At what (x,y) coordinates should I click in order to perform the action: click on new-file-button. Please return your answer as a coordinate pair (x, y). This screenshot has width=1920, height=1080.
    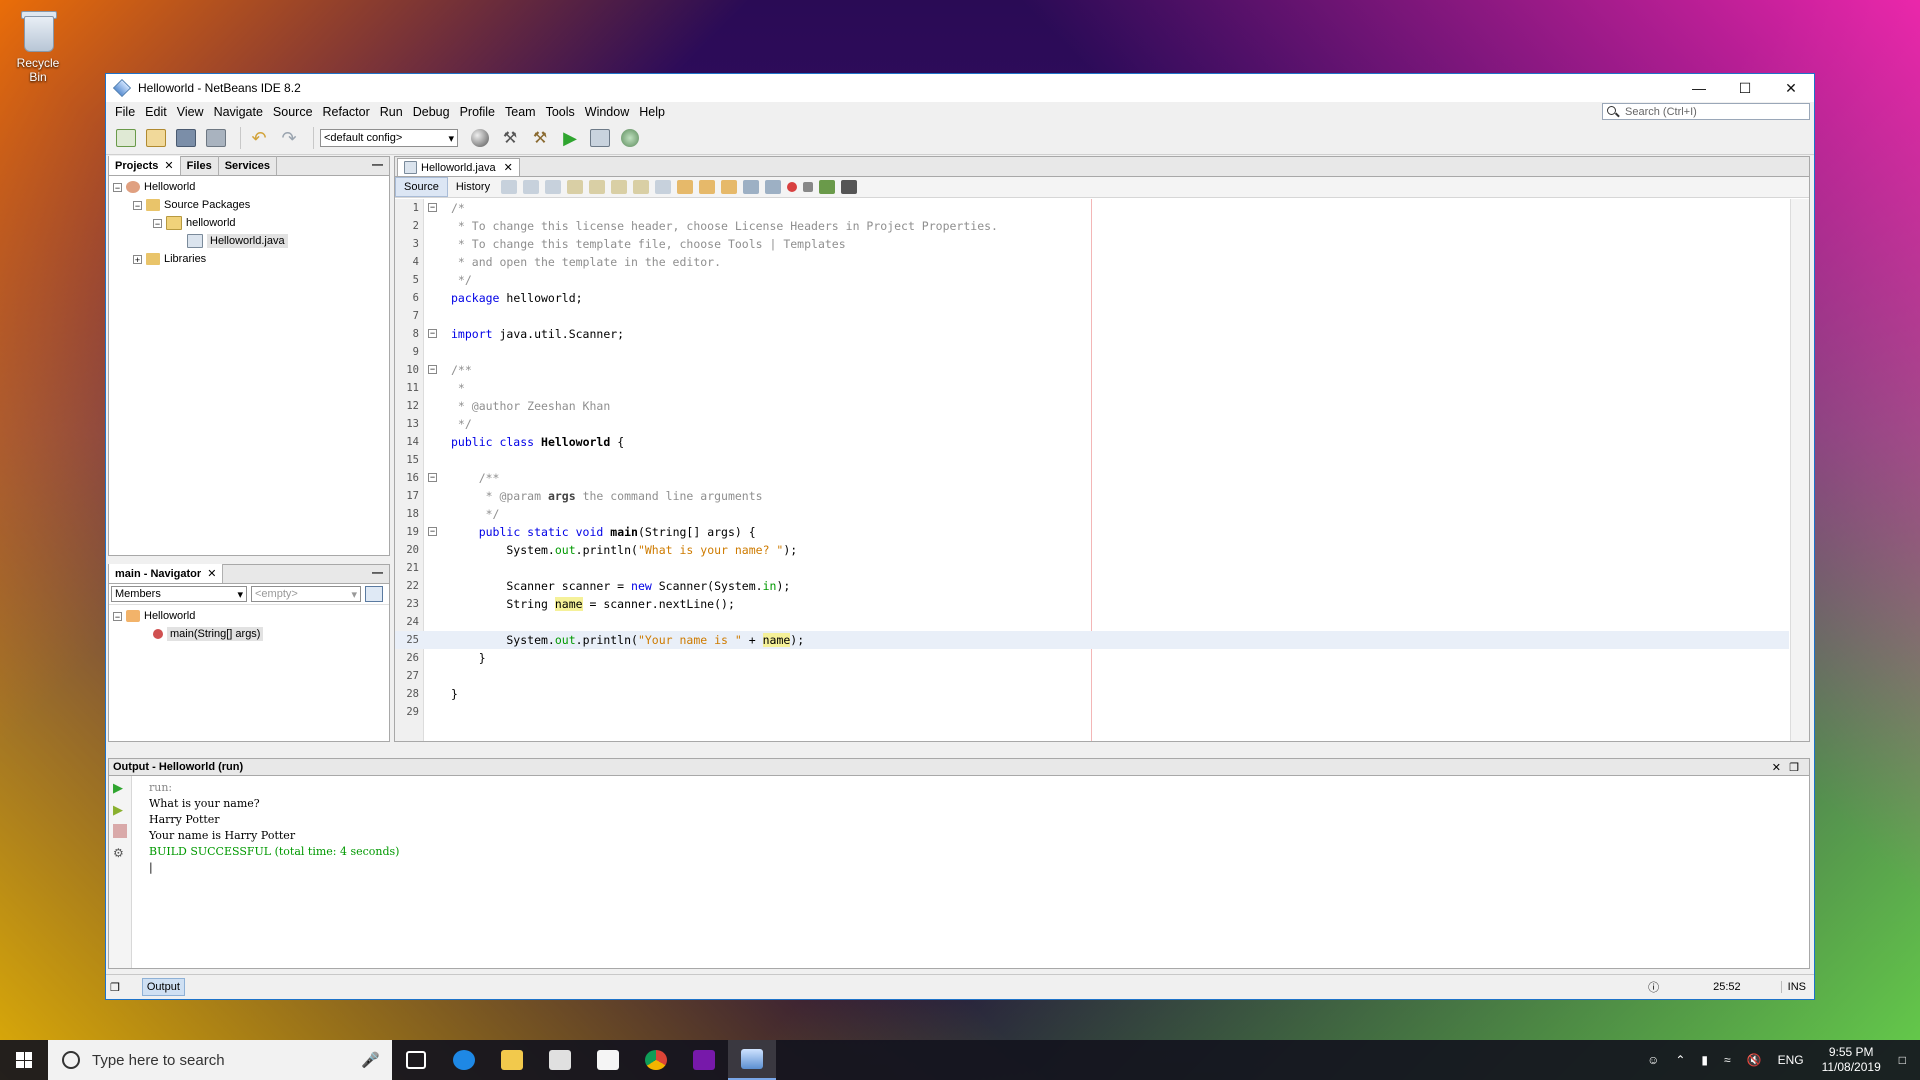
    Looking at the image, I should click on (126, 138).